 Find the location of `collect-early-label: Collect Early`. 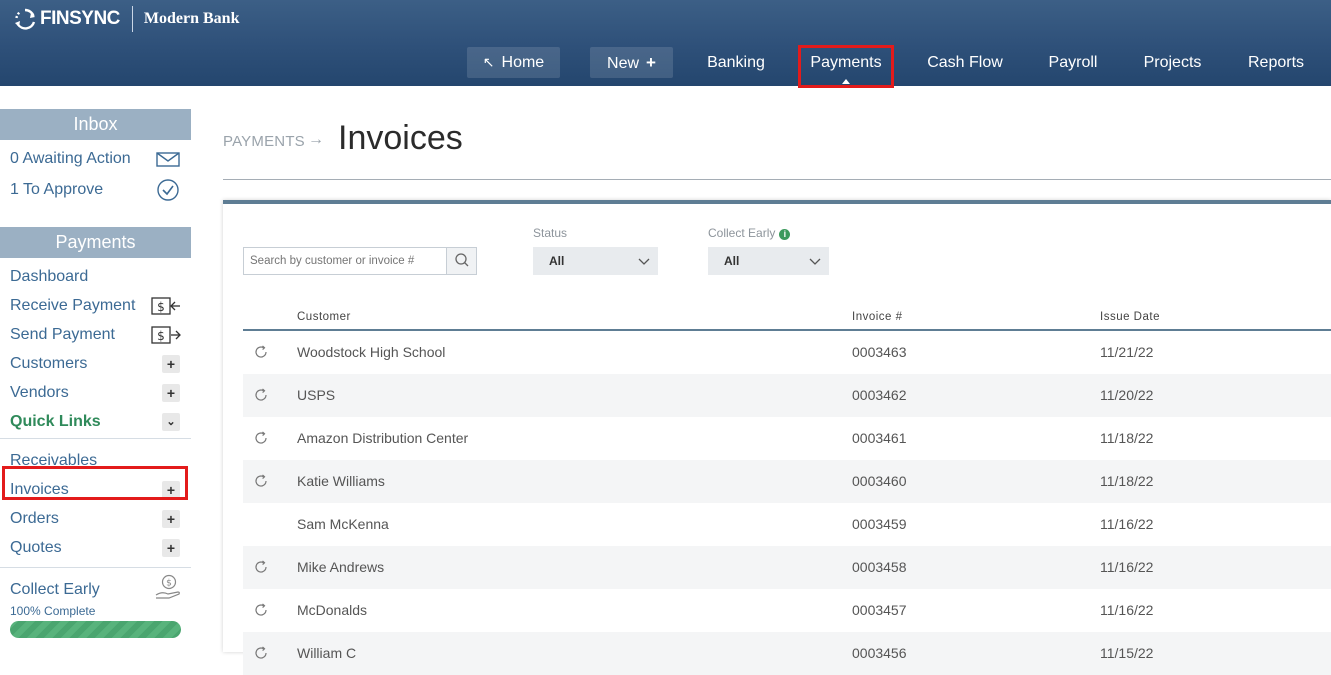

collect-early-label: Collect Early is located at coordinates (55, 589).